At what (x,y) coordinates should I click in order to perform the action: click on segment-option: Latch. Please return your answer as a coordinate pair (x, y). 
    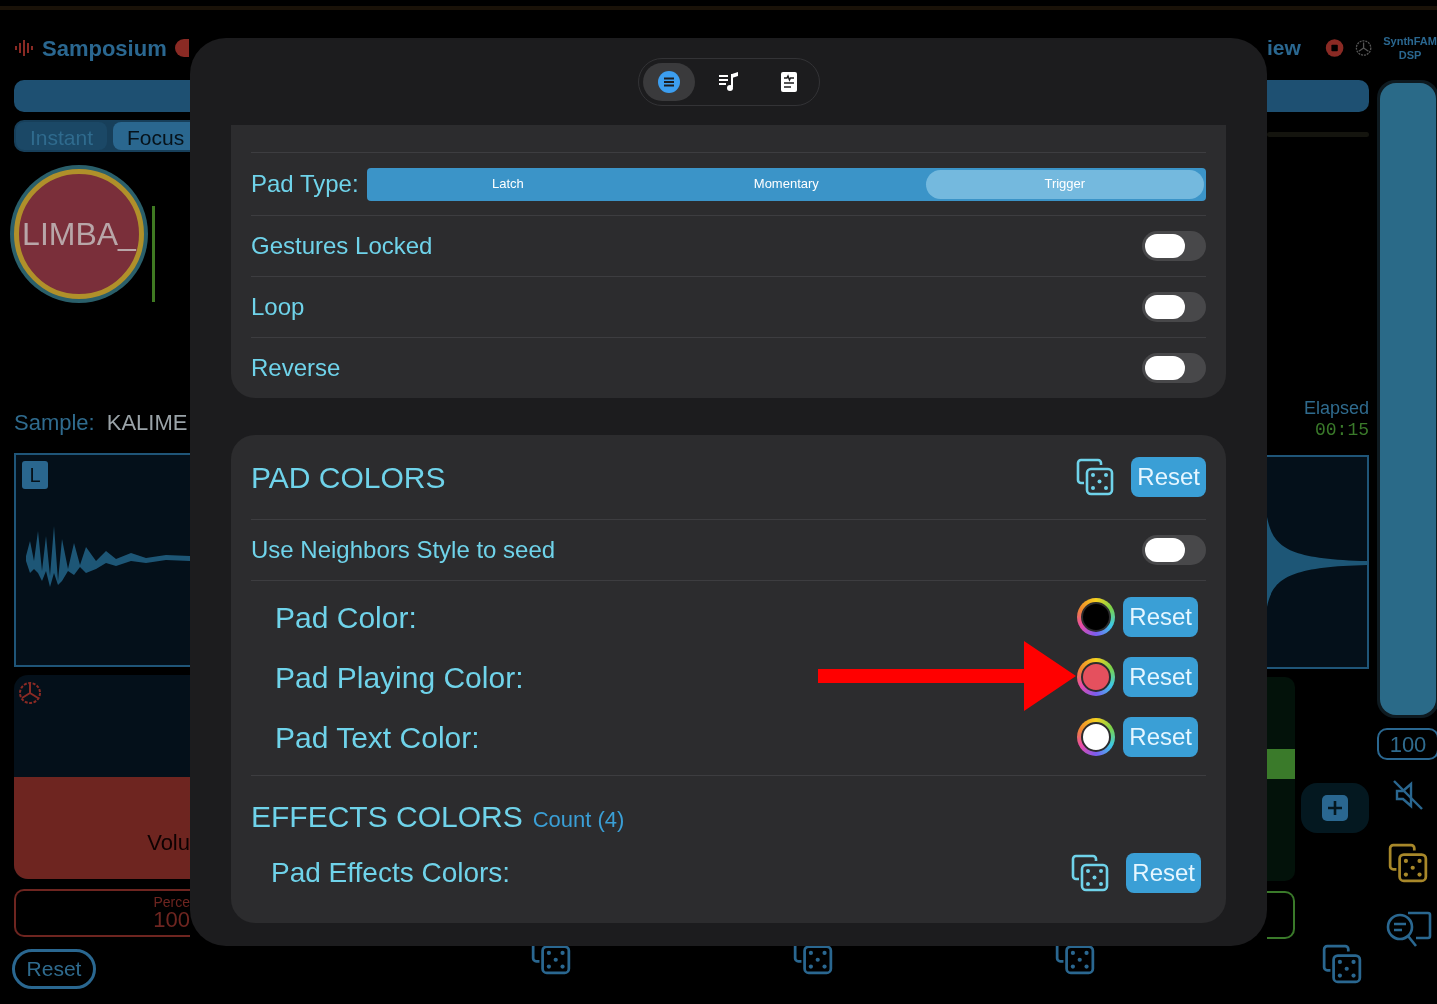
    Looking at the image, I should click on (508, 184).